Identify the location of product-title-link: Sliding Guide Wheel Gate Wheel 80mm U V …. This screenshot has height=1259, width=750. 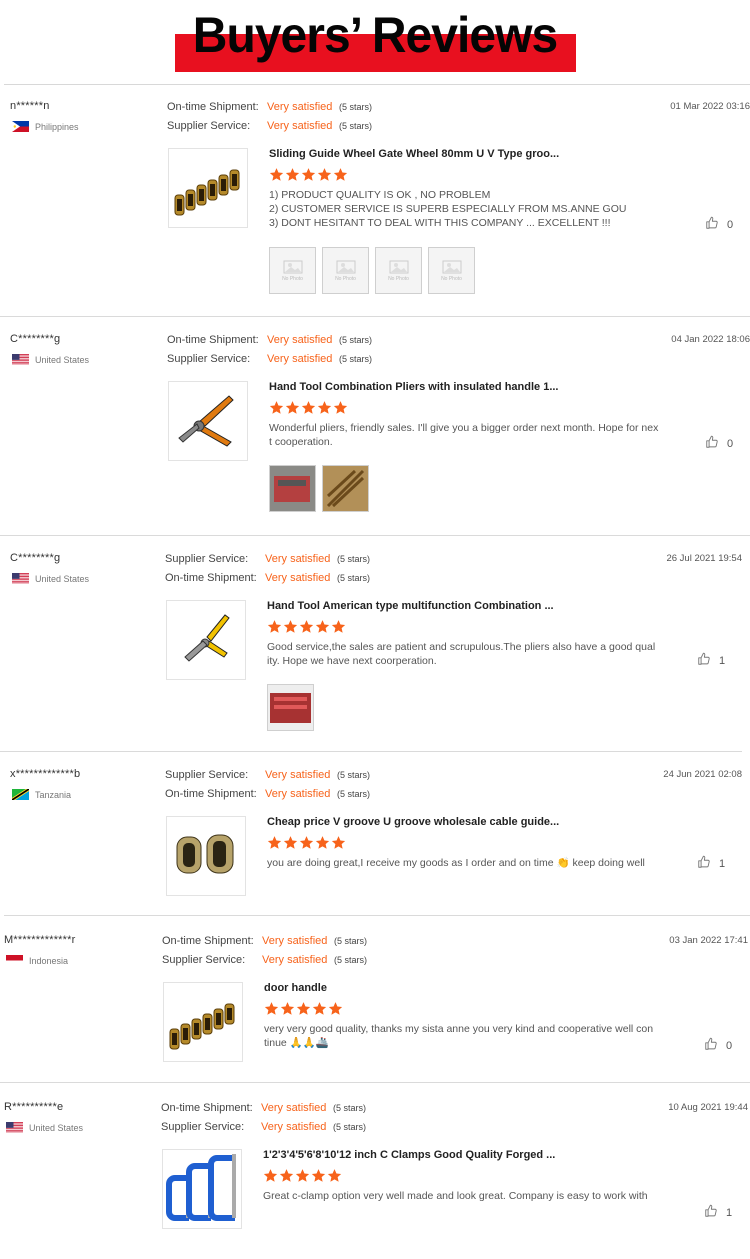
(414, 154).